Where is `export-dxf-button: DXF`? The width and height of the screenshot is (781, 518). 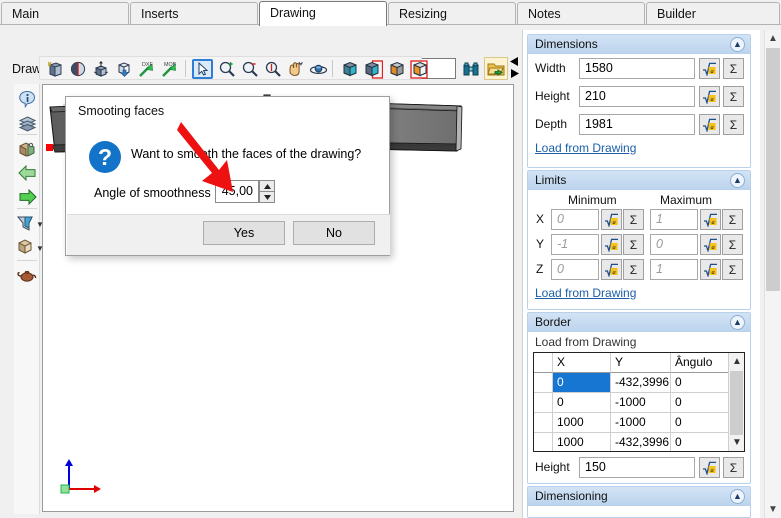 export-dxf-button: DXF is located at coordinates (146, 69).